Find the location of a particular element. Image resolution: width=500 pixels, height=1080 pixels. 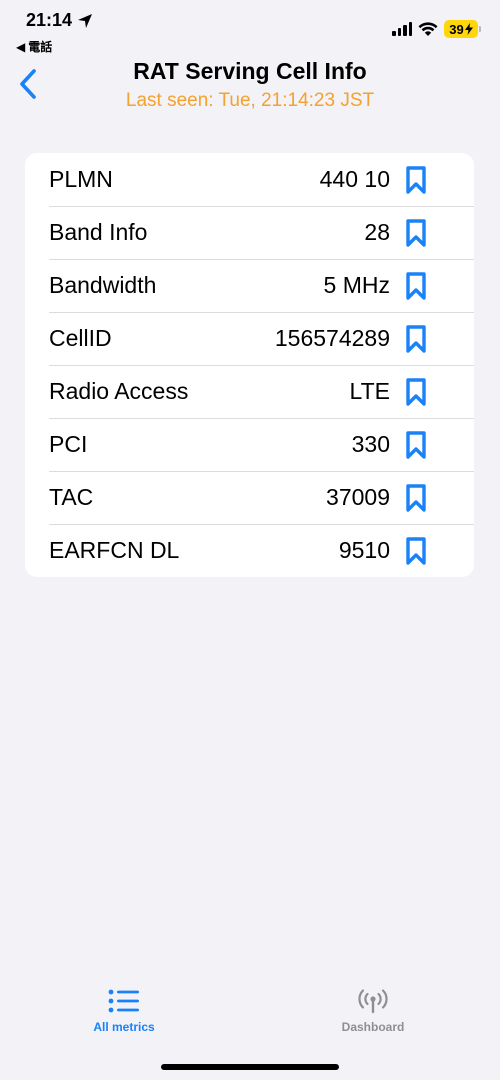

location-arrow-icon is located at coordinates (85, 20).